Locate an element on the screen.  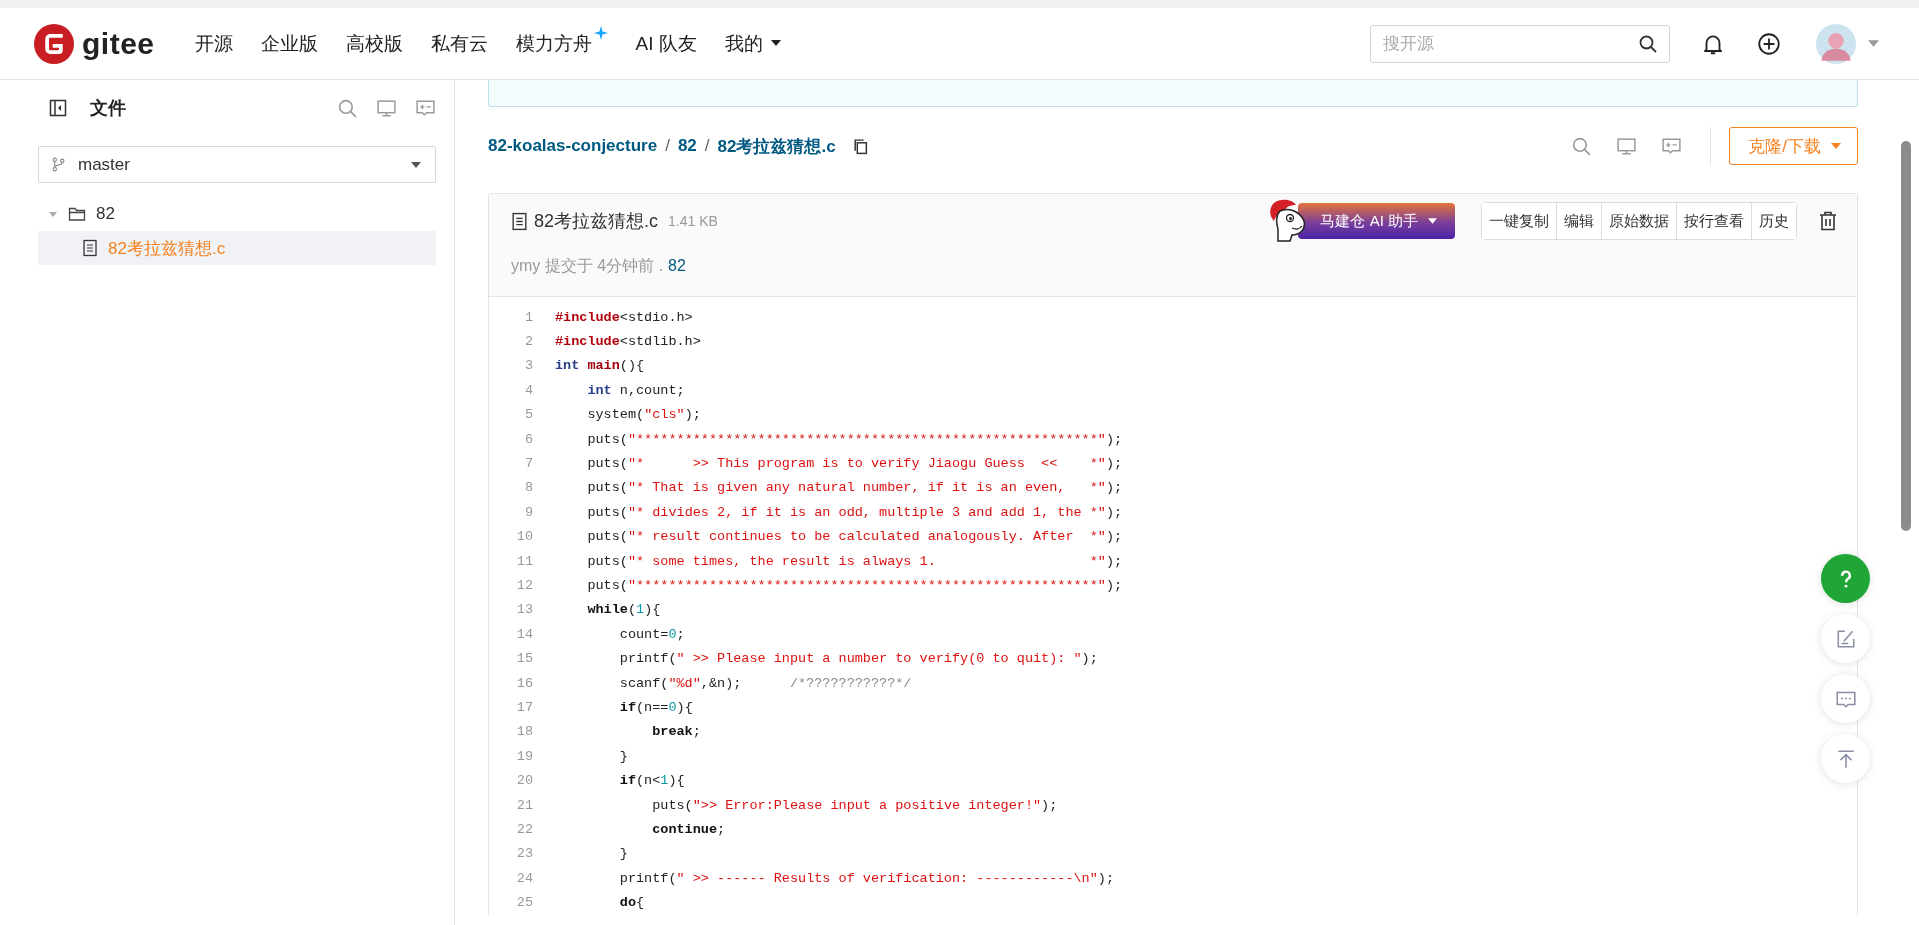
code-line: puts("* some times, the result is always 1. *"); is located at coordinates (854, 561).